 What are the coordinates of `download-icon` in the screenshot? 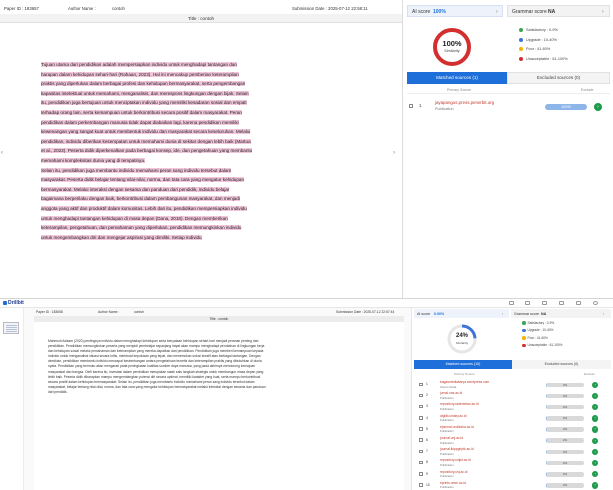 It's located at (561, 303).